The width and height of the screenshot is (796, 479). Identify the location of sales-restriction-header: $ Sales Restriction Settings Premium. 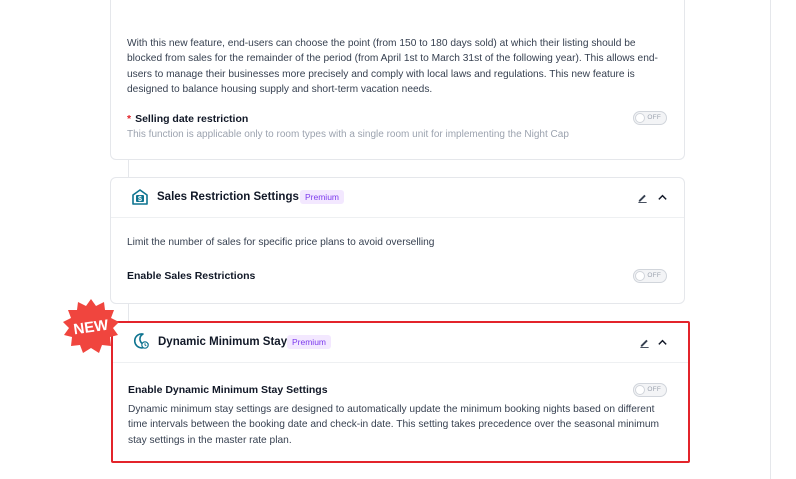
(397, 198).